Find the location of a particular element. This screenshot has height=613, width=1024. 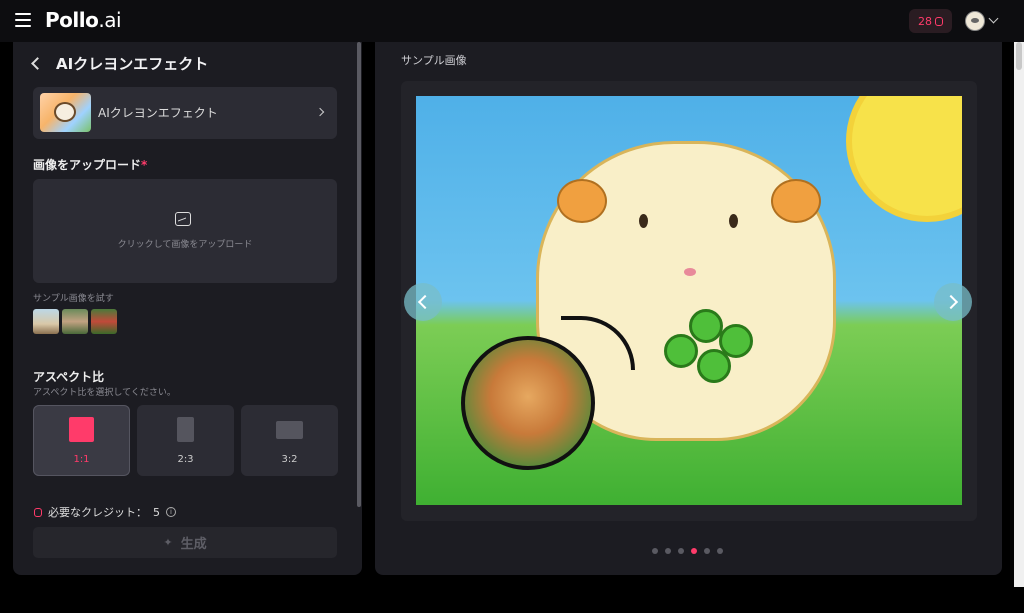

upload-dropzone: クリックして画像をアップロード is located at coordinates (185, 231).